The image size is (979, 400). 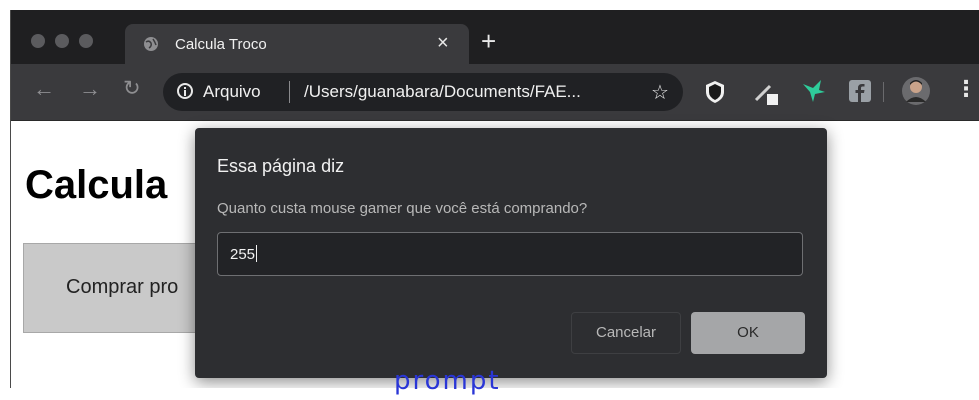 I want to click on avatar, so click(x=916, y=91).